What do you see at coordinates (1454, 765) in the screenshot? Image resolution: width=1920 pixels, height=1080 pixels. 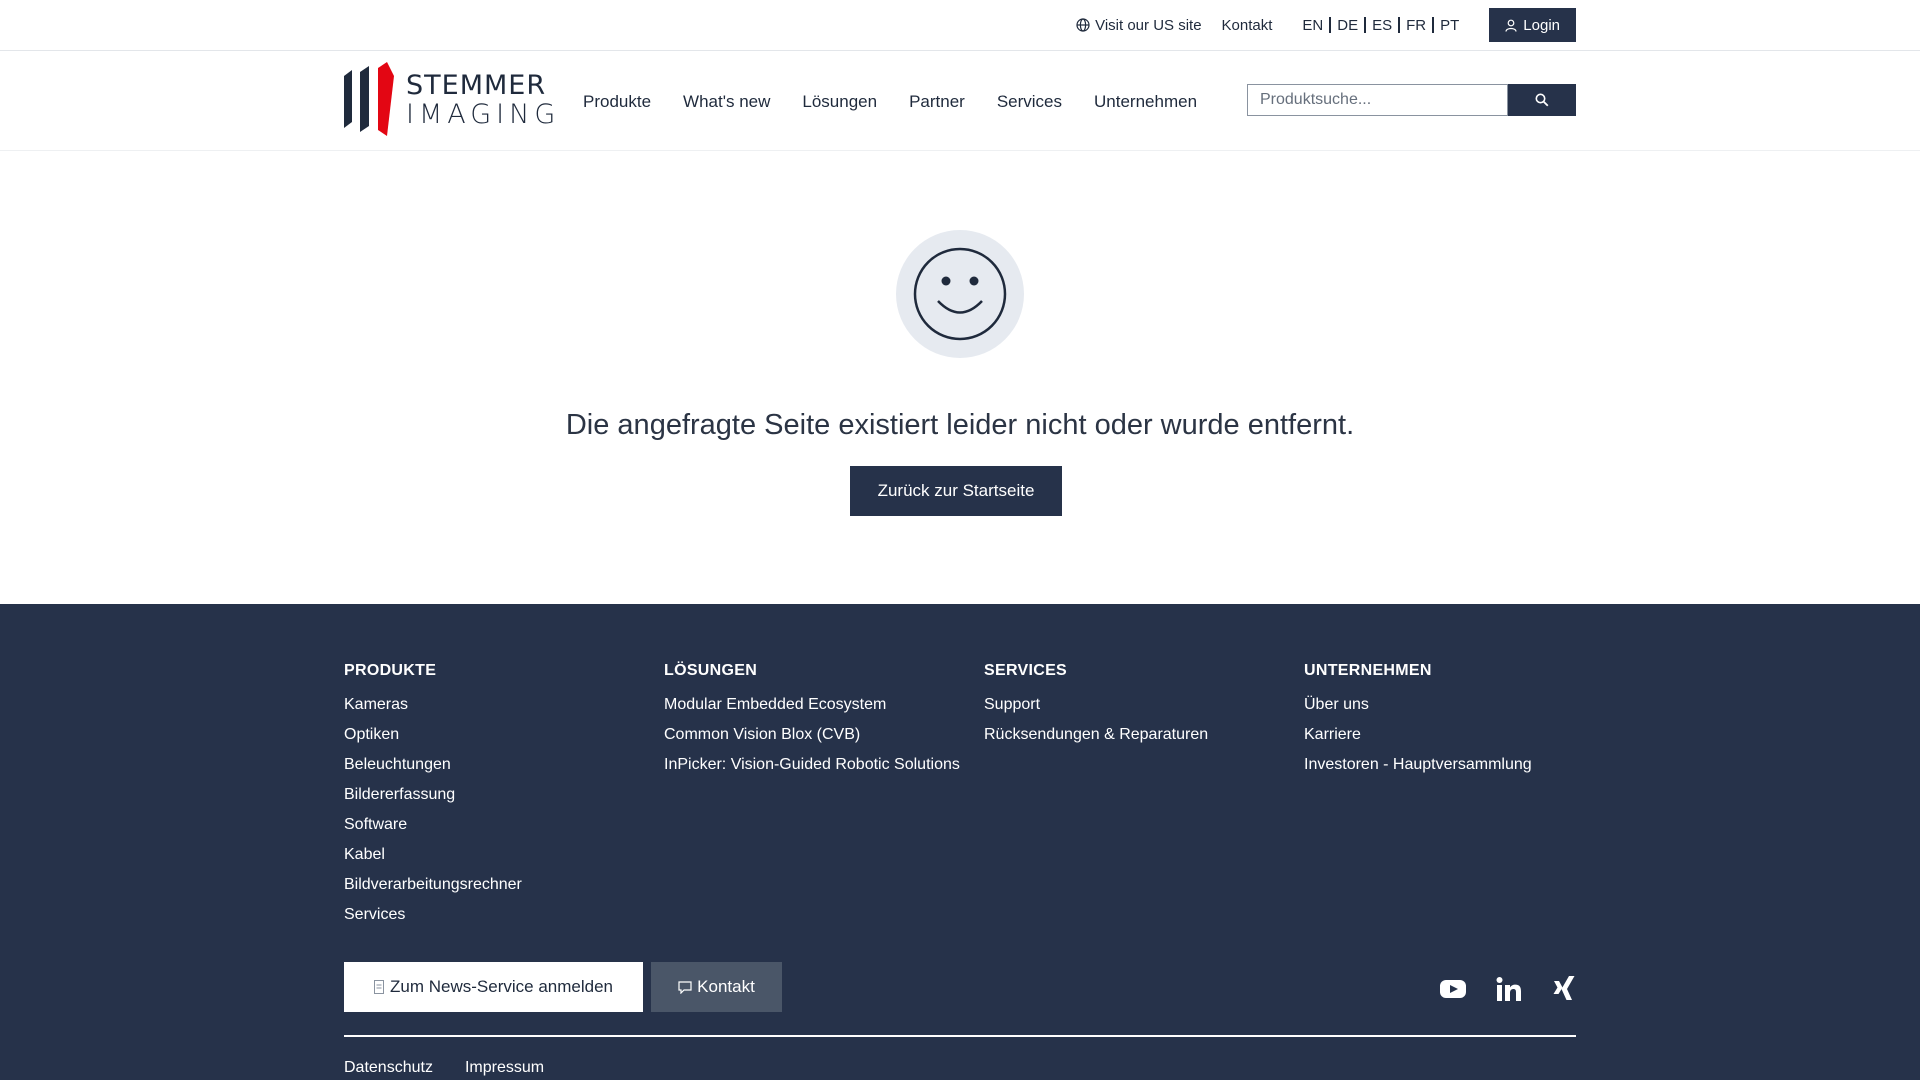 I see `footer-link: Investoren - Hauptversammlung` at bounding box center [1454, 765].